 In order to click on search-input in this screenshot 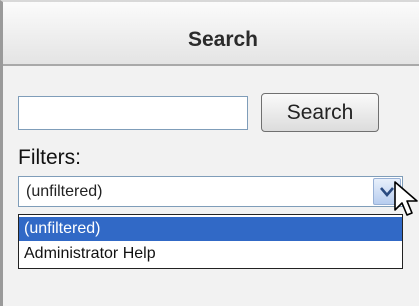, I will do `click(133, 113)`.